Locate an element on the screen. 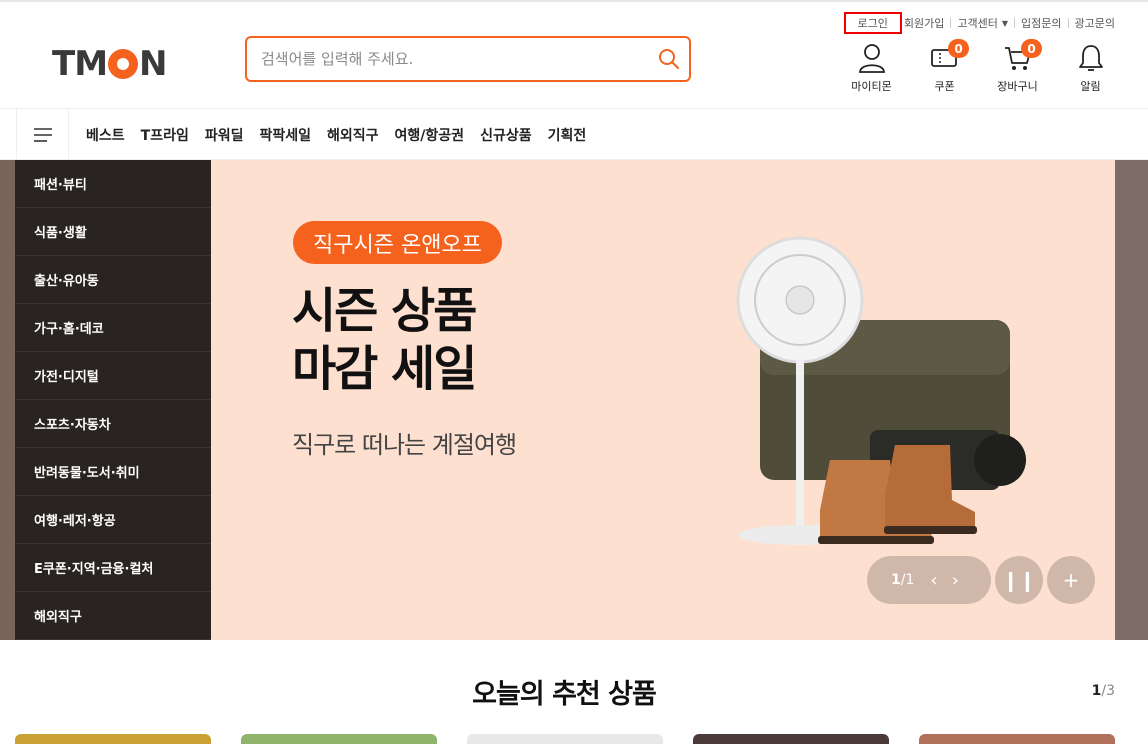 This screenshot has height=744, width=1148. sidebar-item-overseas: 해외직구 is located at coordinates (113, 616).